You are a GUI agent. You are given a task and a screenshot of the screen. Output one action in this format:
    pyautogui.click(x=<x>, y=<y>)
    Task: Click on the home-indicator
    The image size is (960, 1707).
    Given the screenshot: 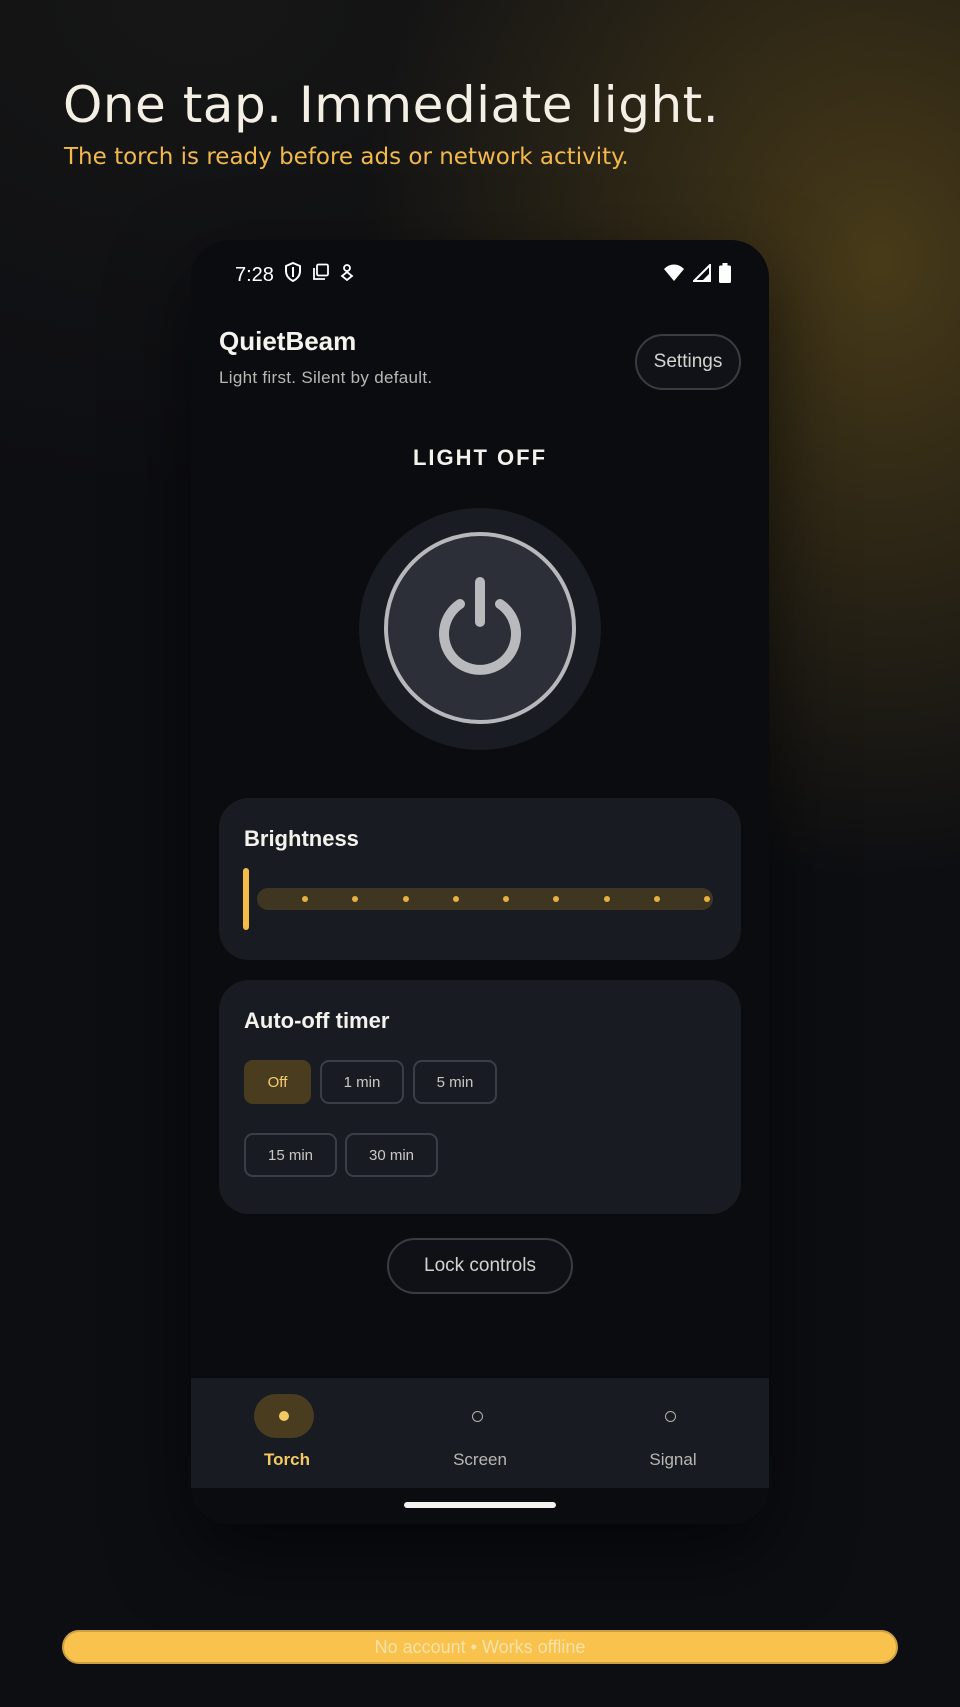 What is the action you would take?
    pyautogui.click(x=480, y=1505)
    